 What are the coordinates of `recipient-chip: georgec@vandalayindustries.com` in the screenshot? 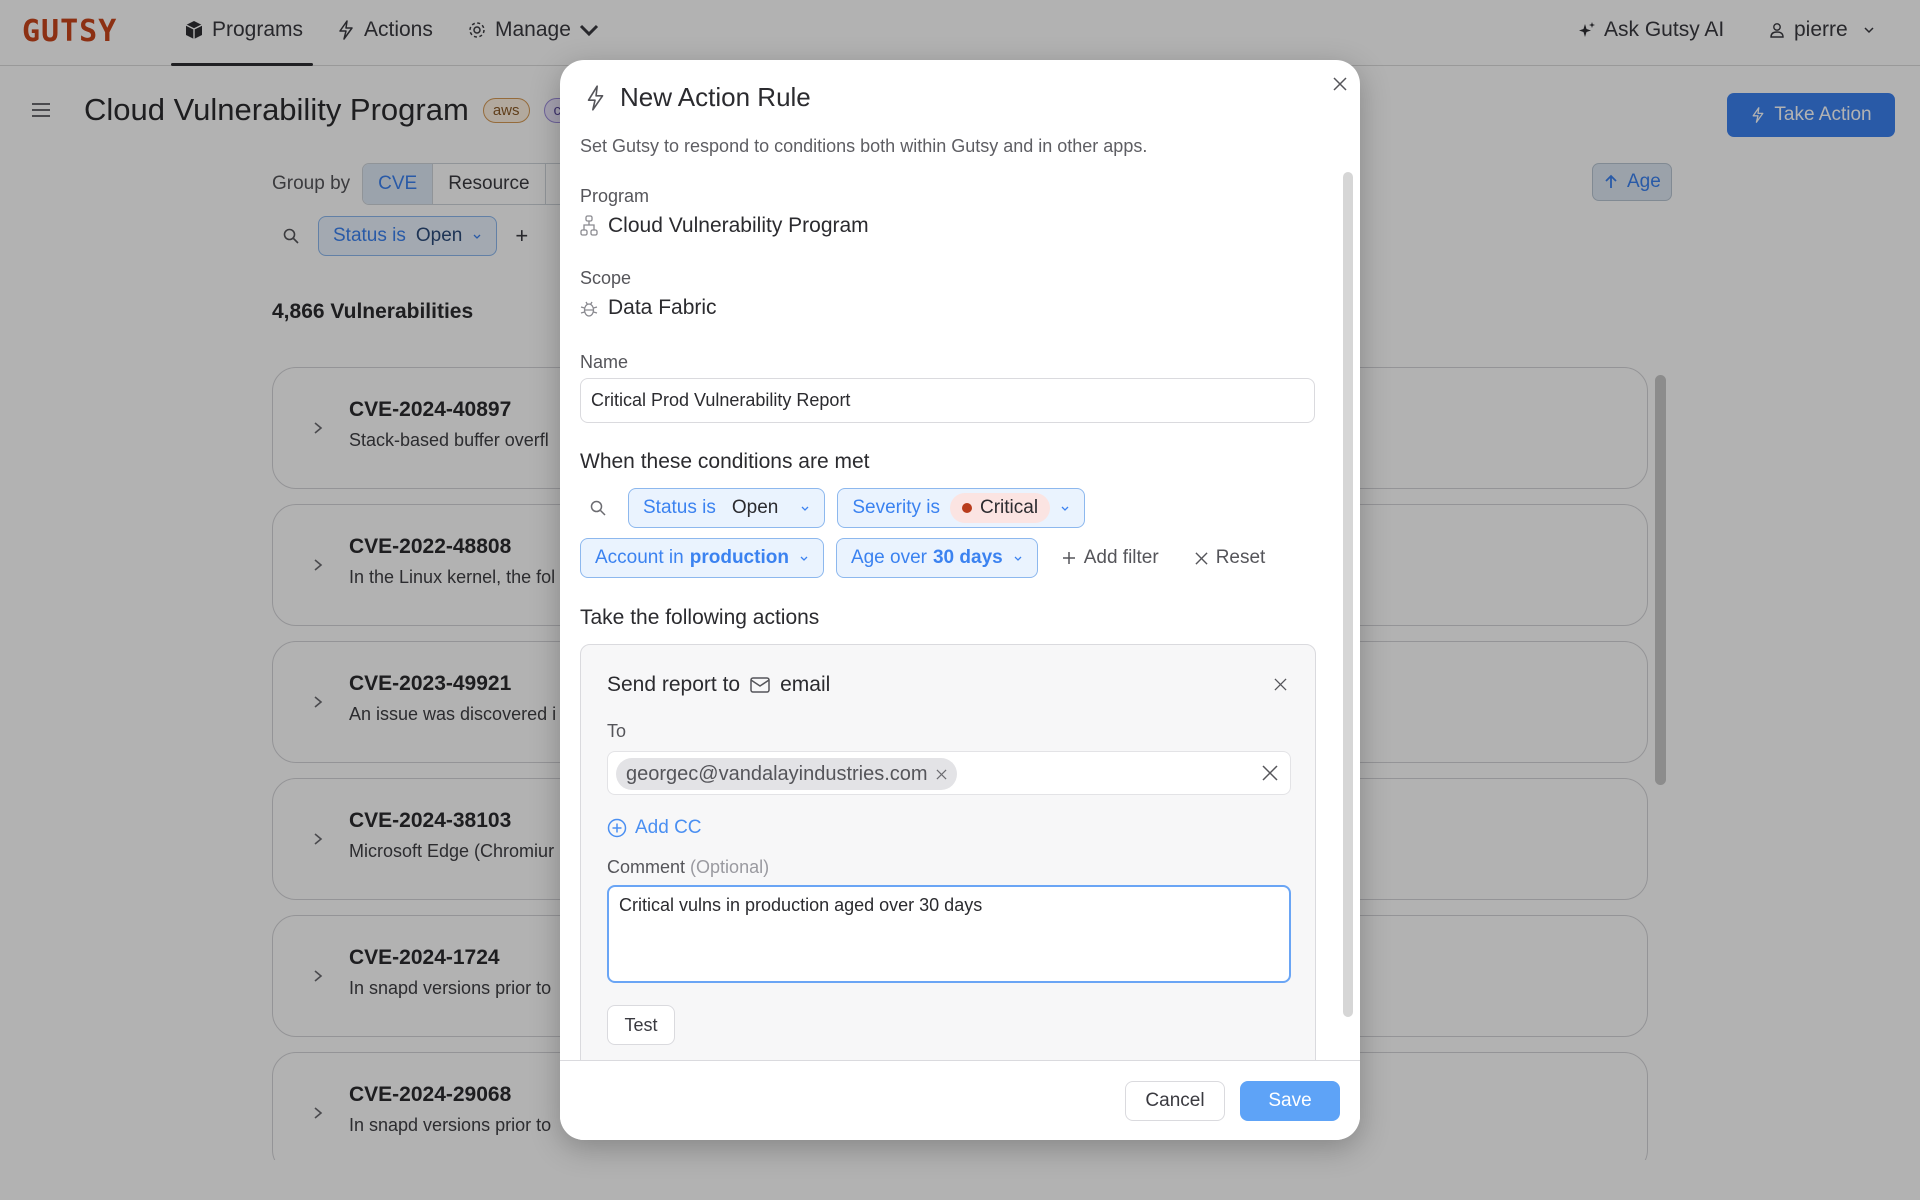 It's located at (786, 774).